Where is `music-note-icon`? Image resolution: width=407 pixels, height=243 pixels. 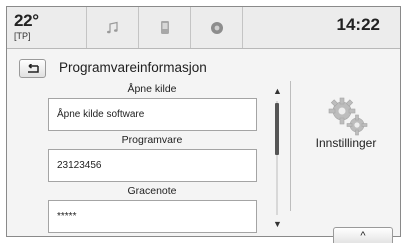 music-note-icon is located at coordinates (112, 27).